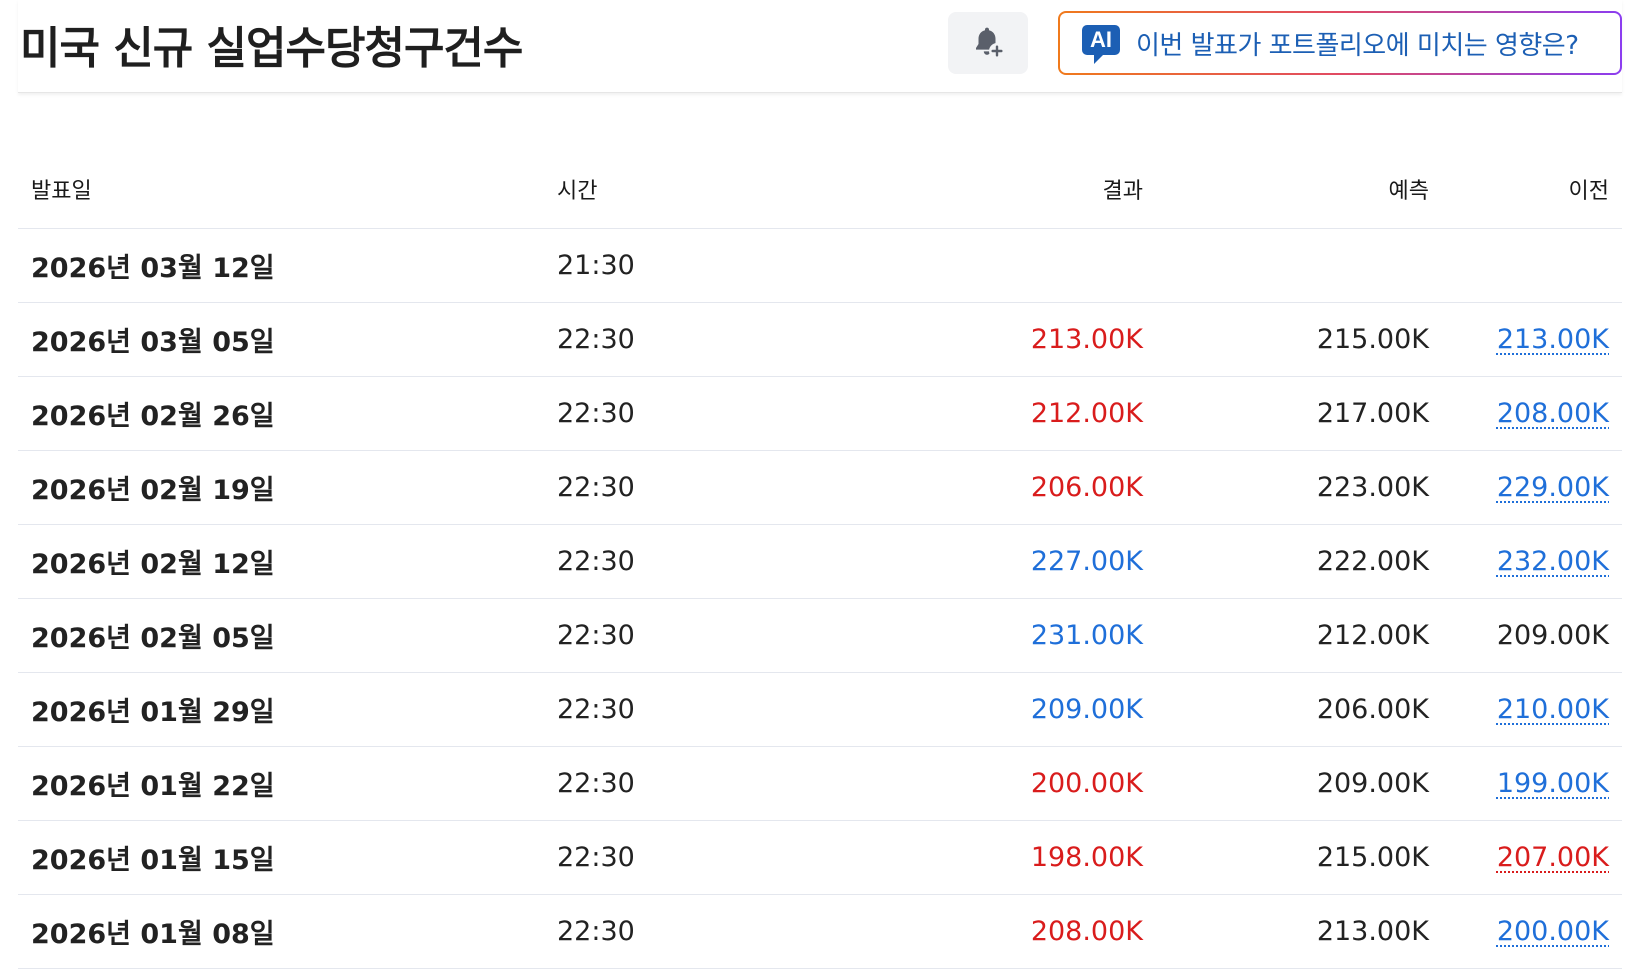 This screenshot has height=970, width=1640. I want to click on release-date-cell: 2026년 02월 19일, so click(281, 487).